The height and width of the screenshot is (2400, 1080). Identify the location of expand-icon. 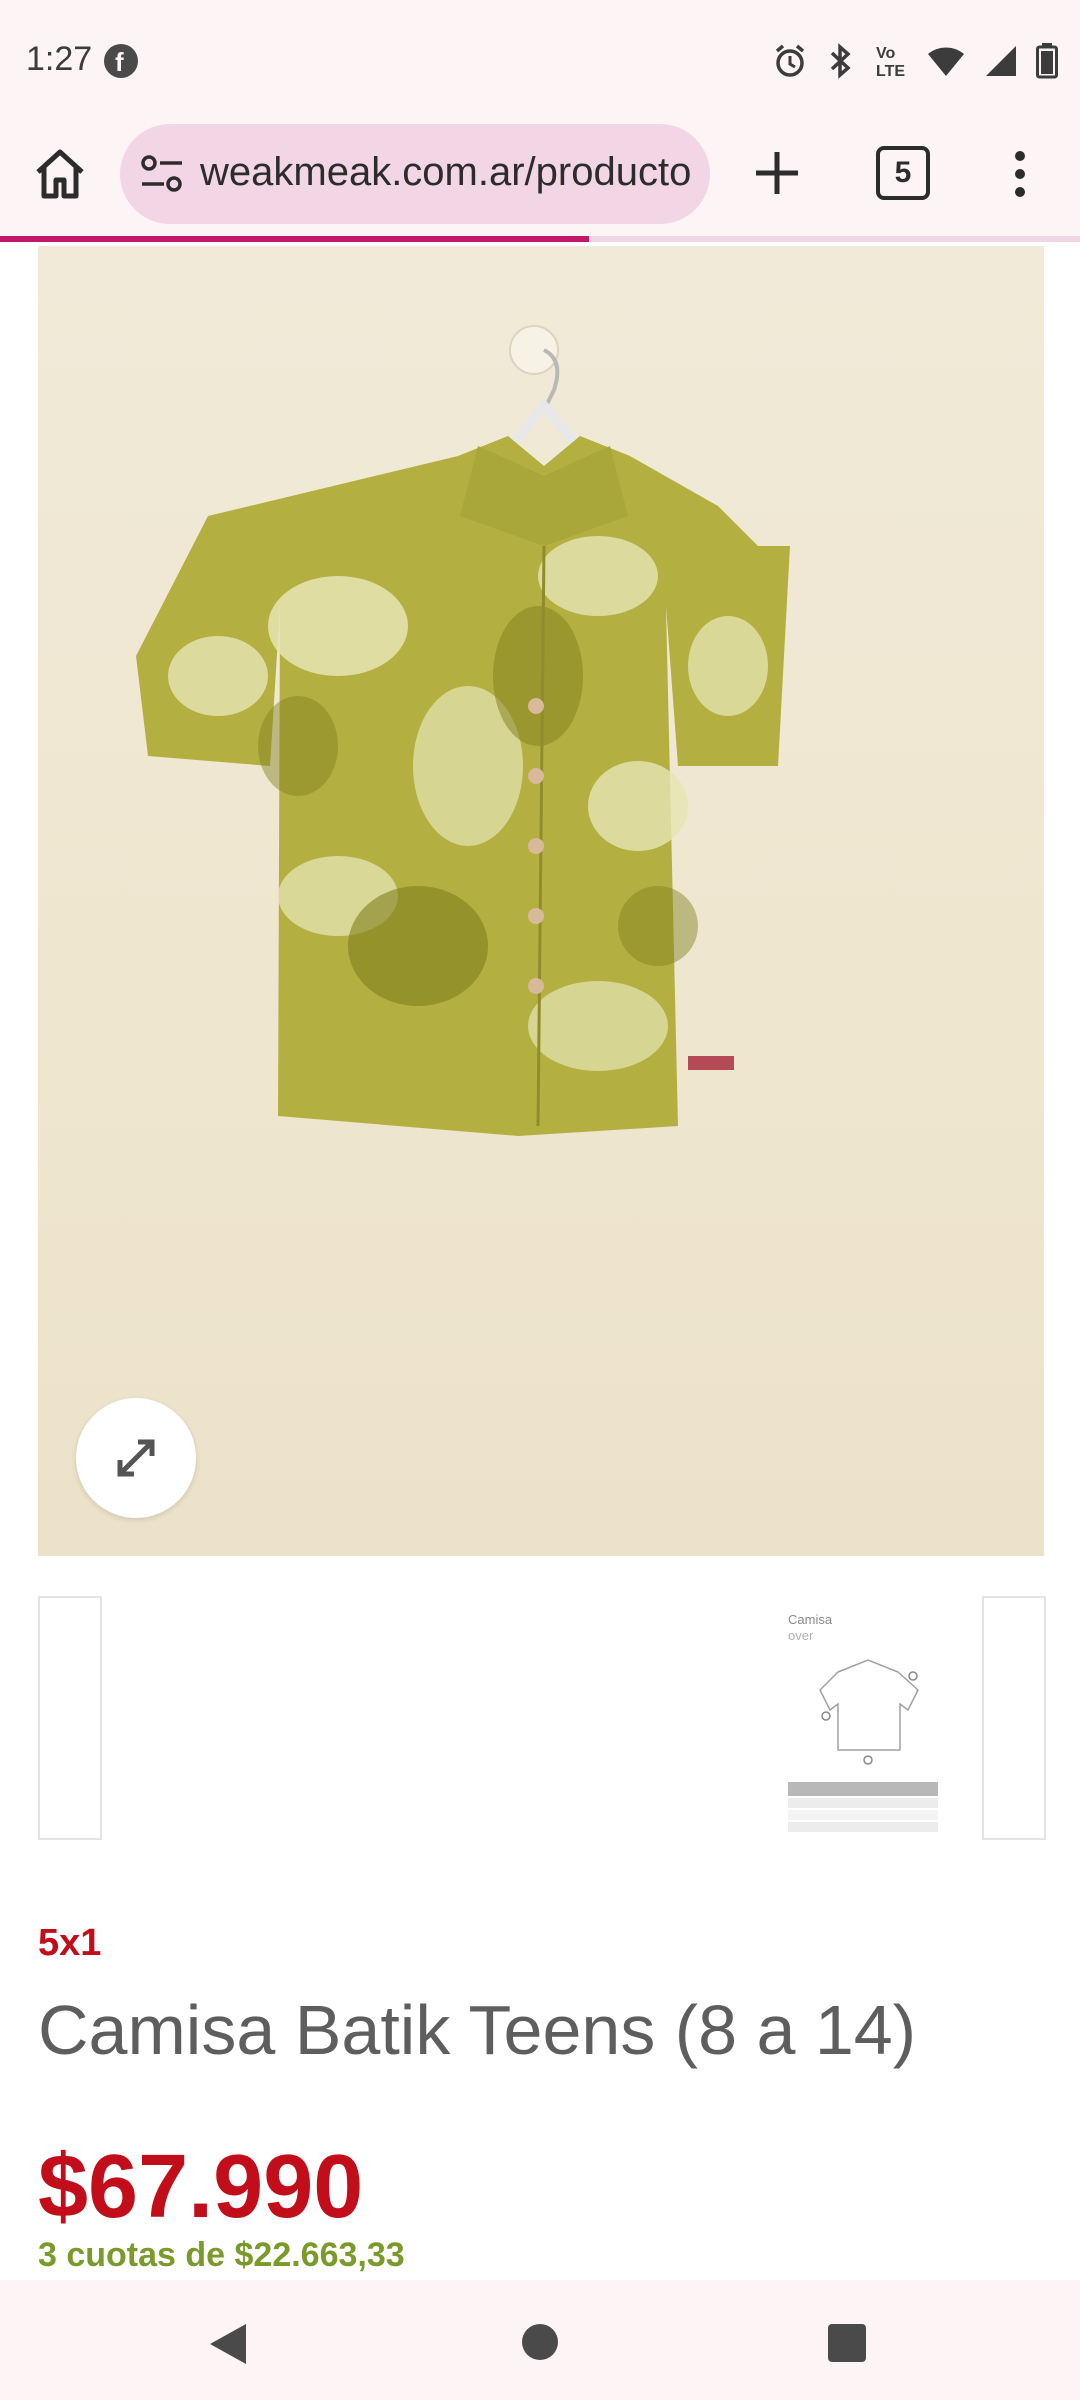
(136, 1458).